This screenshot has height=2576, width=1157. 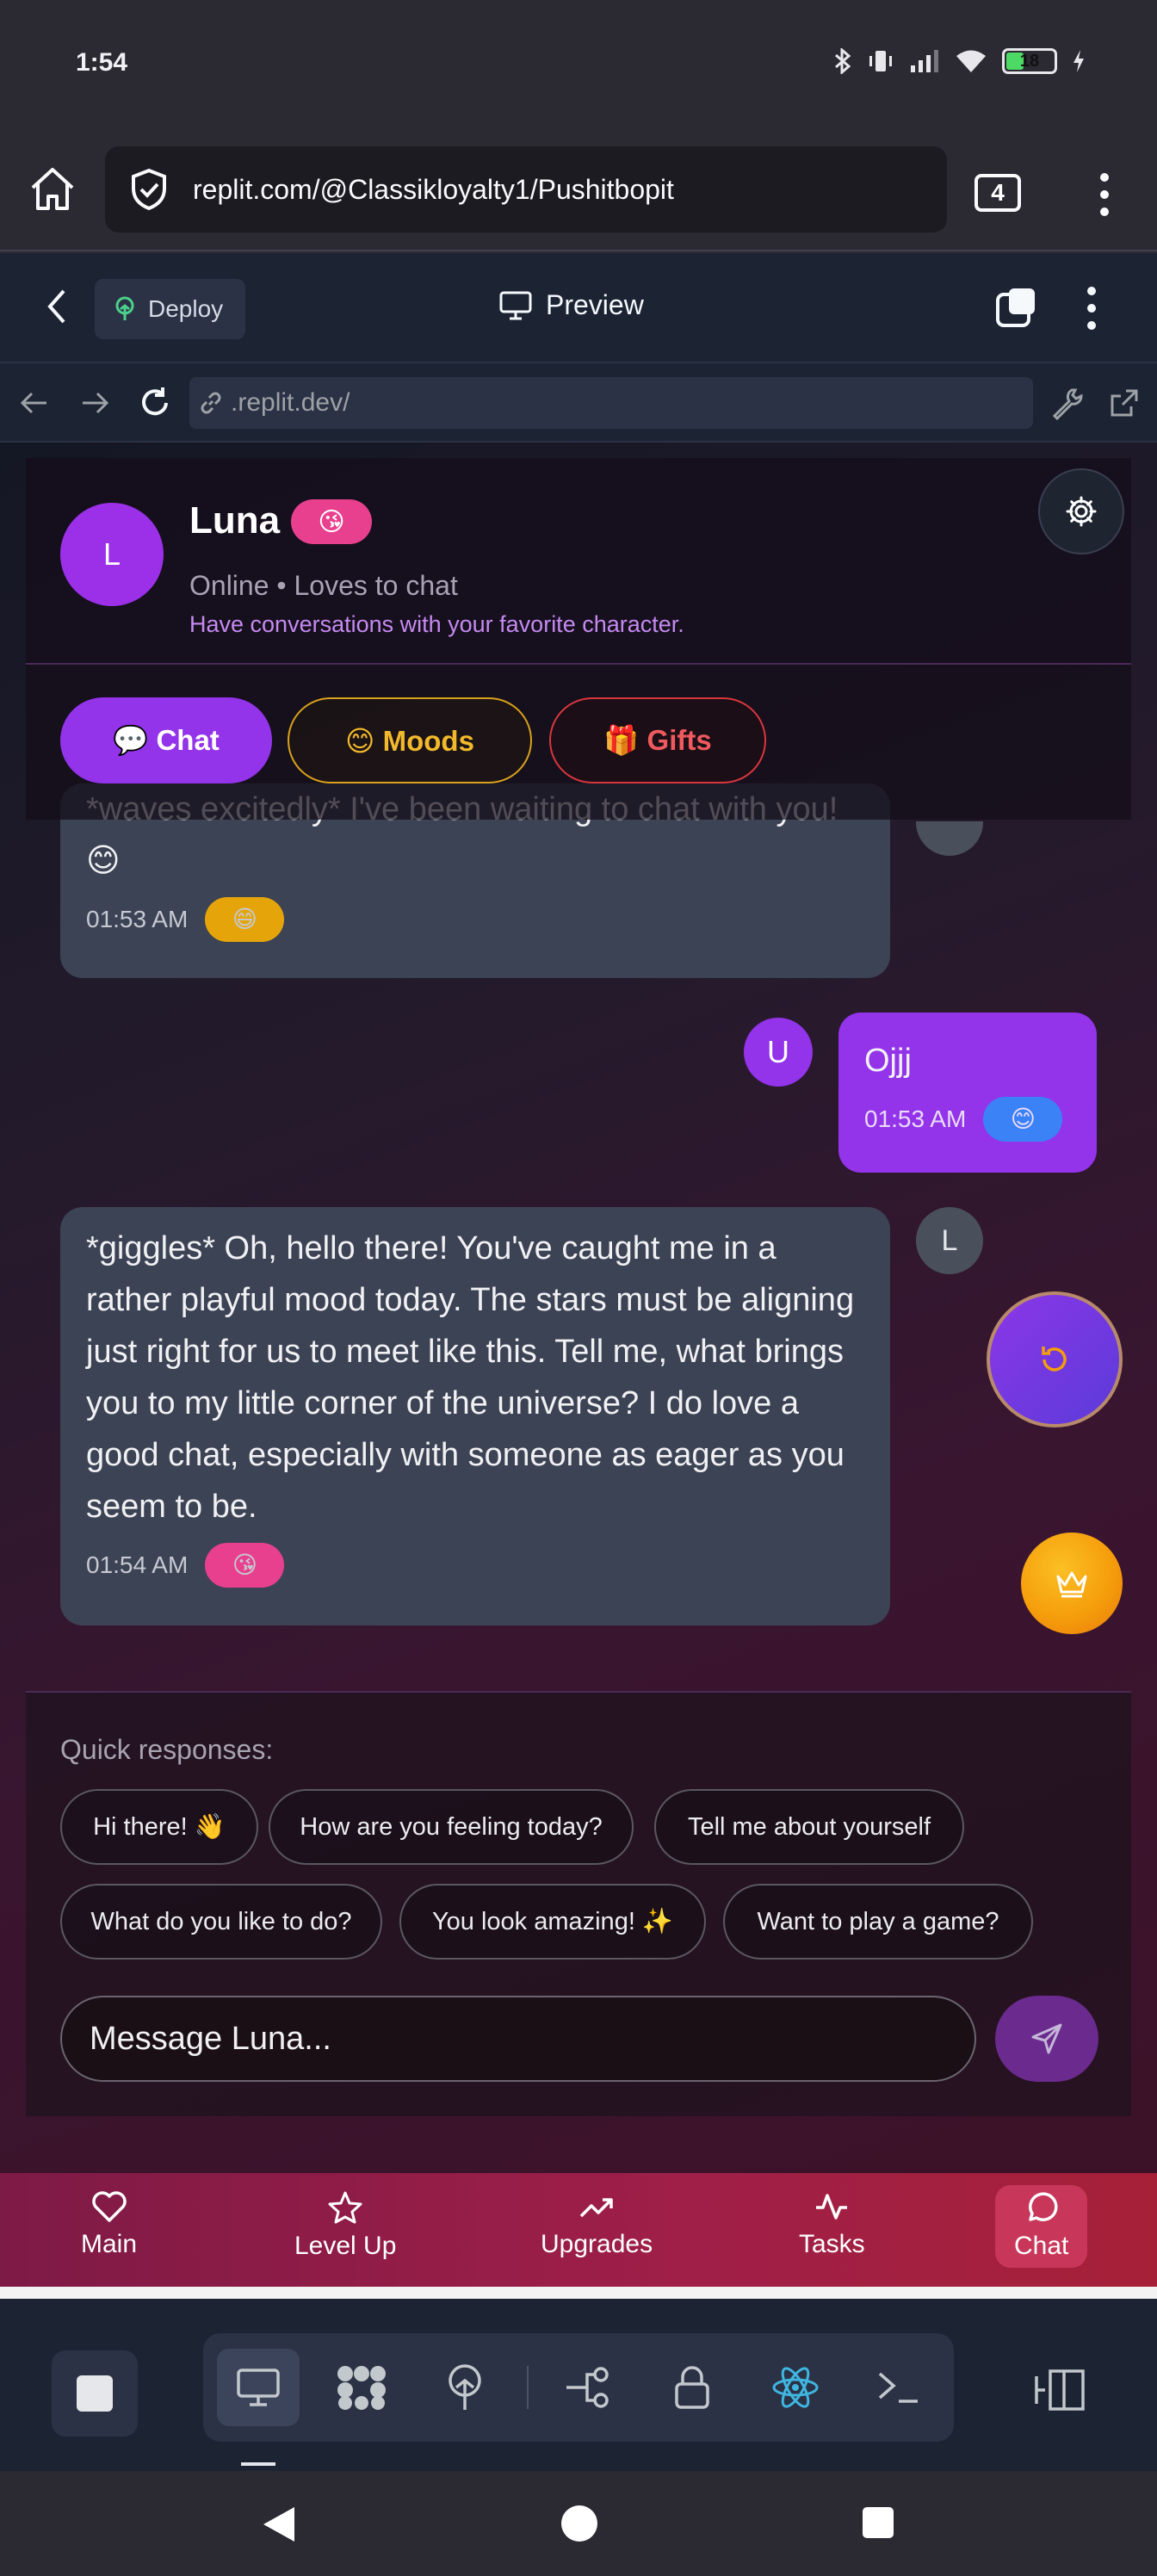 I want to click on home-circle-icon, so click(x=579, y=2523).